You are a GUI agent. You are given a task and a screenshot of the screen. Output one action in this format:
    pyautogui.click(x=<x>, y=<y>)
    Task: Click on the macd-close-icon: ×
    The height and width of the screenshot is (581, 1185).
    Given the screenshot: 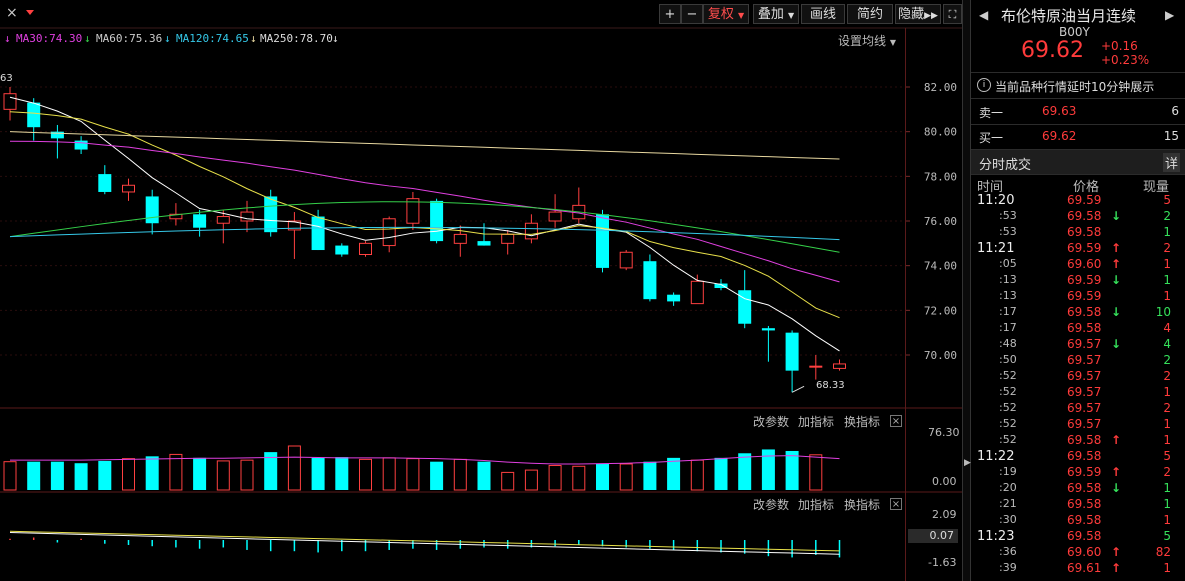 What is the action you would take?
    pyautogui.click(x=896, y=504)
    